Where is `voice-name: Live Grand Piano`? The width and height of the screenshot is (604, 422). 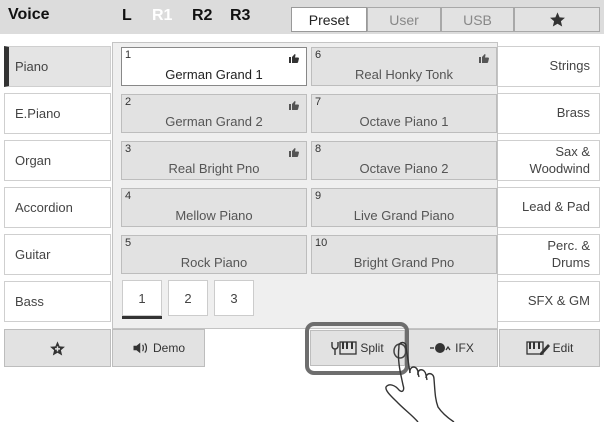
voice-name: Live Grand Piano is located at coordinates (404, 215).